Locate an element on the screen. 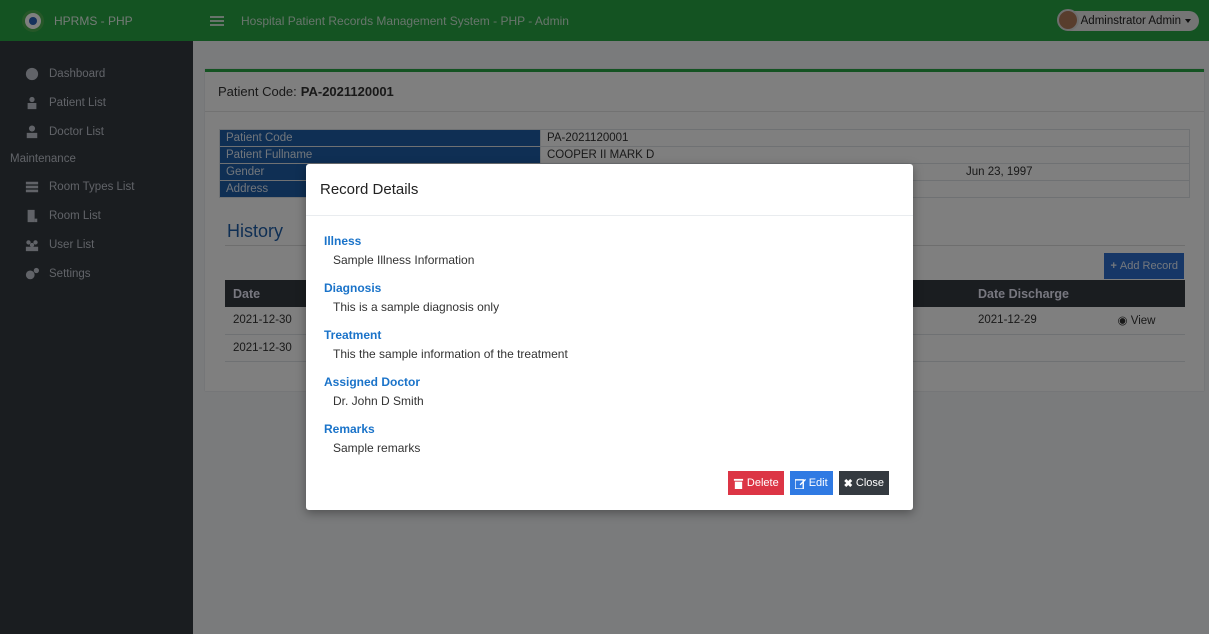 This screenshot has width=1209, height=634. modal-footer: Delete Edit ✖ Close is located at coordinates (808, 483).